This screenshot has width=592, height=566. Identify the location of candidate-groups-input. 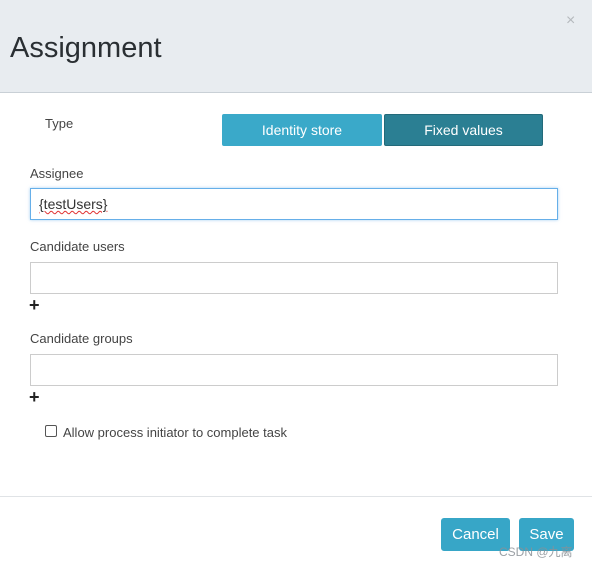
(294, 370).